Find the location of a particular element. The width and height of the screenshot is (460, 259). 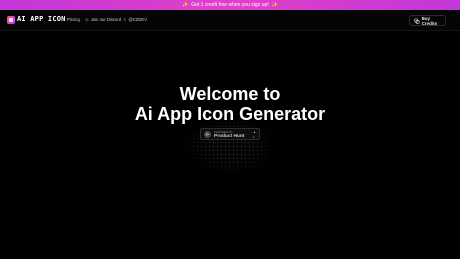

buy-credits-button: Buy Credits is located at coordinates (427, 20).